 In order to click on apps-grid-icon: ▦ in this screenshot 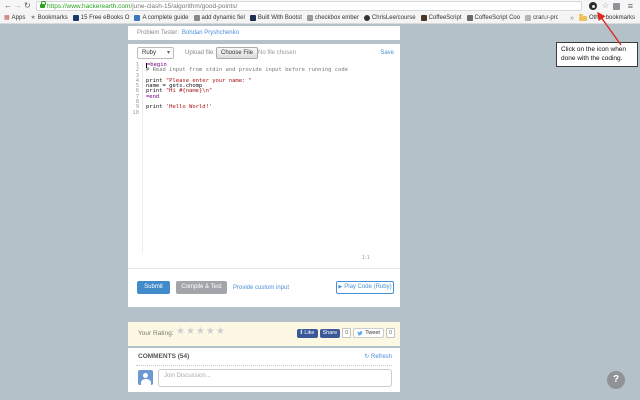, I will do `click(7, 18)`.